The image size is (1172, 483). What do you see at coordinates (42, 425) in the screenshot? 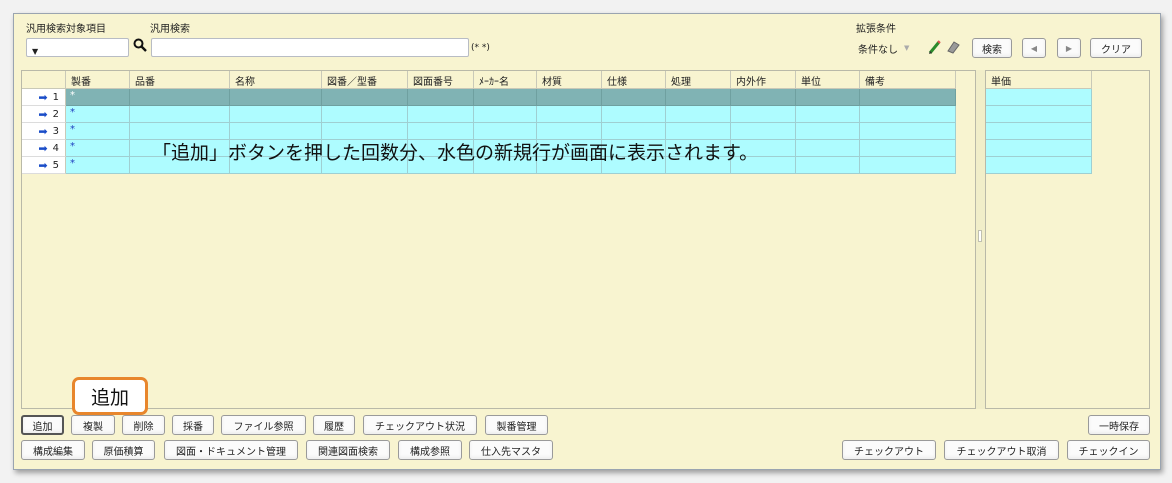
I see `add-button: 追加` at bounding box center [42, 425].